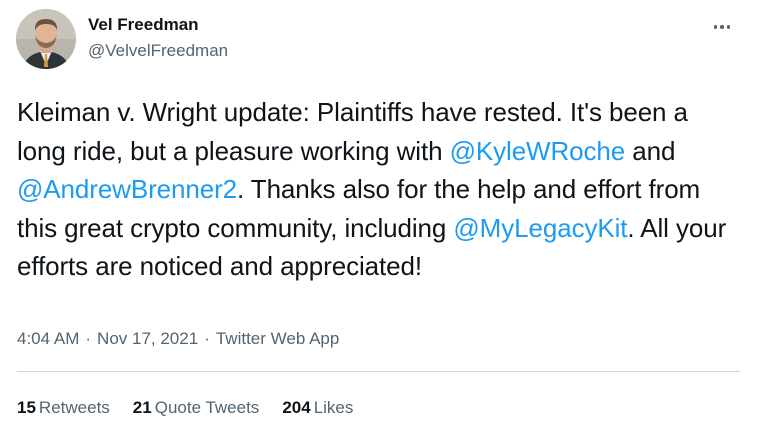  I want to click on avatar, so click(46, 39).